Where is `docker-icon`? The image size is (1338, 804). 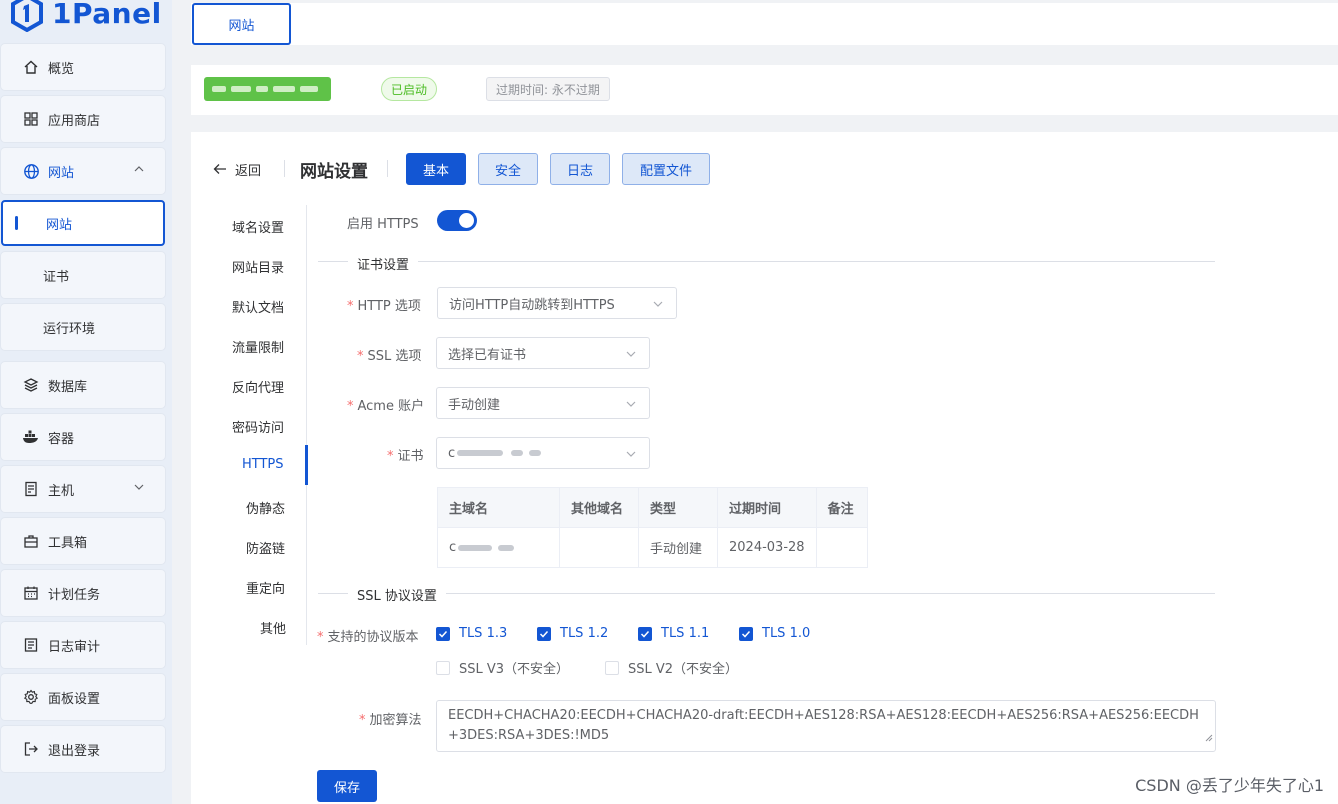
docker-icon is located at coordinates (31, 437).